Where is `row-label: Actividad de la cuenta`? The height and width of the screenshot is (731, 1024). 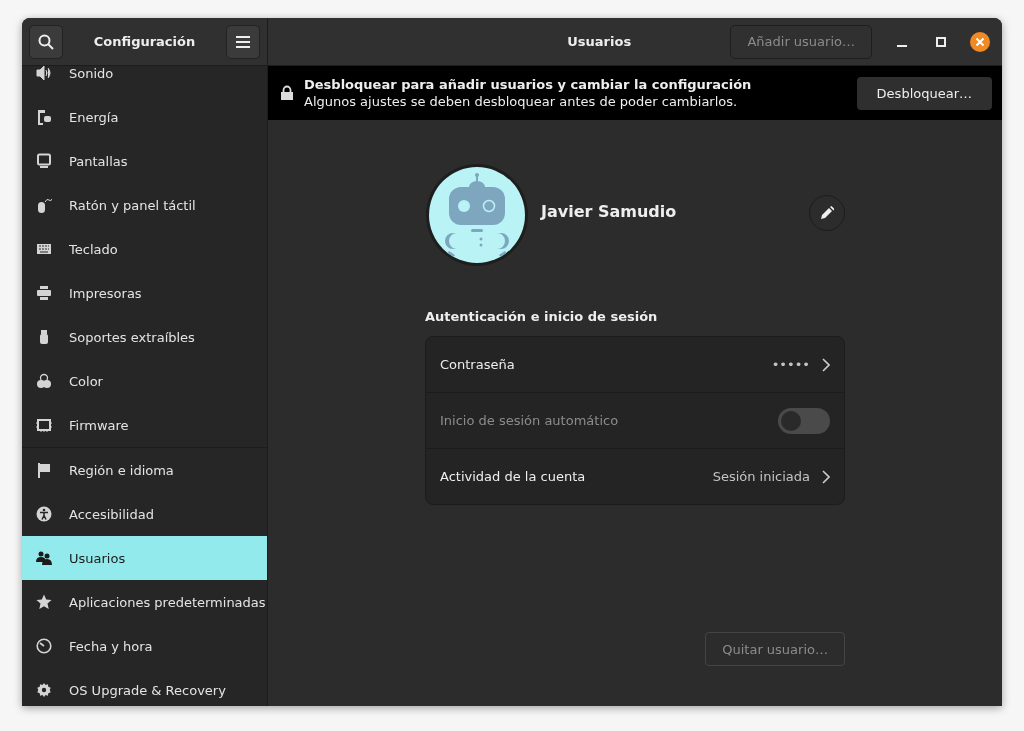
row-label: Actividad de la cuenta is located at coordinates (513, 476).